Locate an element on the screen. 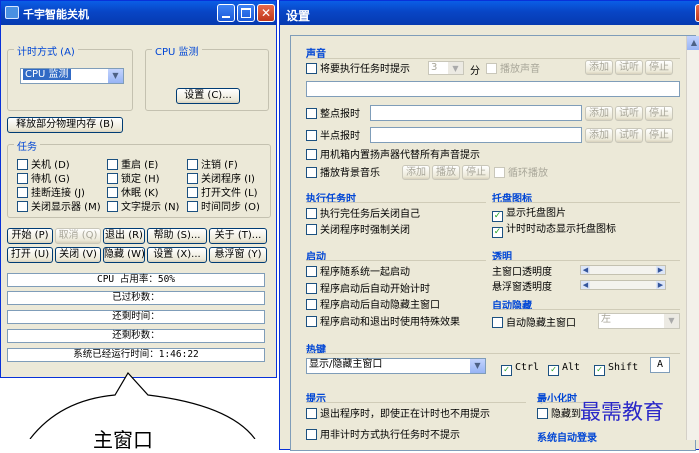 The width and height of the screenshot is (699, 453). task-checkbox-2-2: 打开文件 (L) is located at coordinates (222, 193).